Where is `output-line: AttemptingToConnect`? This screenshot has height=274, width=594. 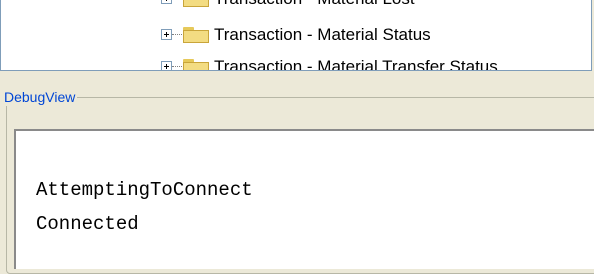 output-line: AttemptingToConnect is located at coordinates (144, 190).